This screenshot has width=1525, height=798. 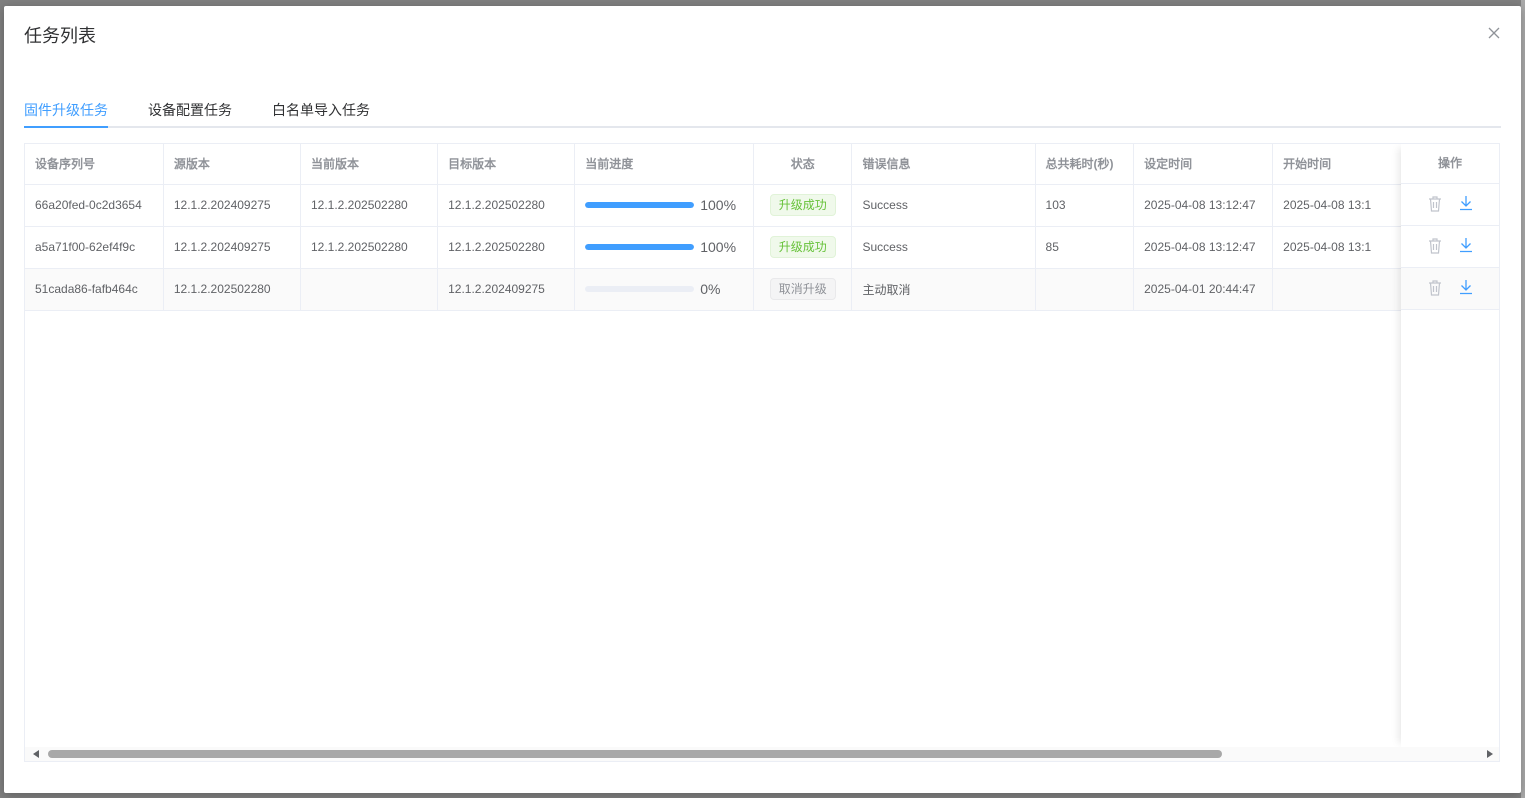 I want to click on cell-serial: a5a71f00-62ef4f9c, so click(x=94, y=247).